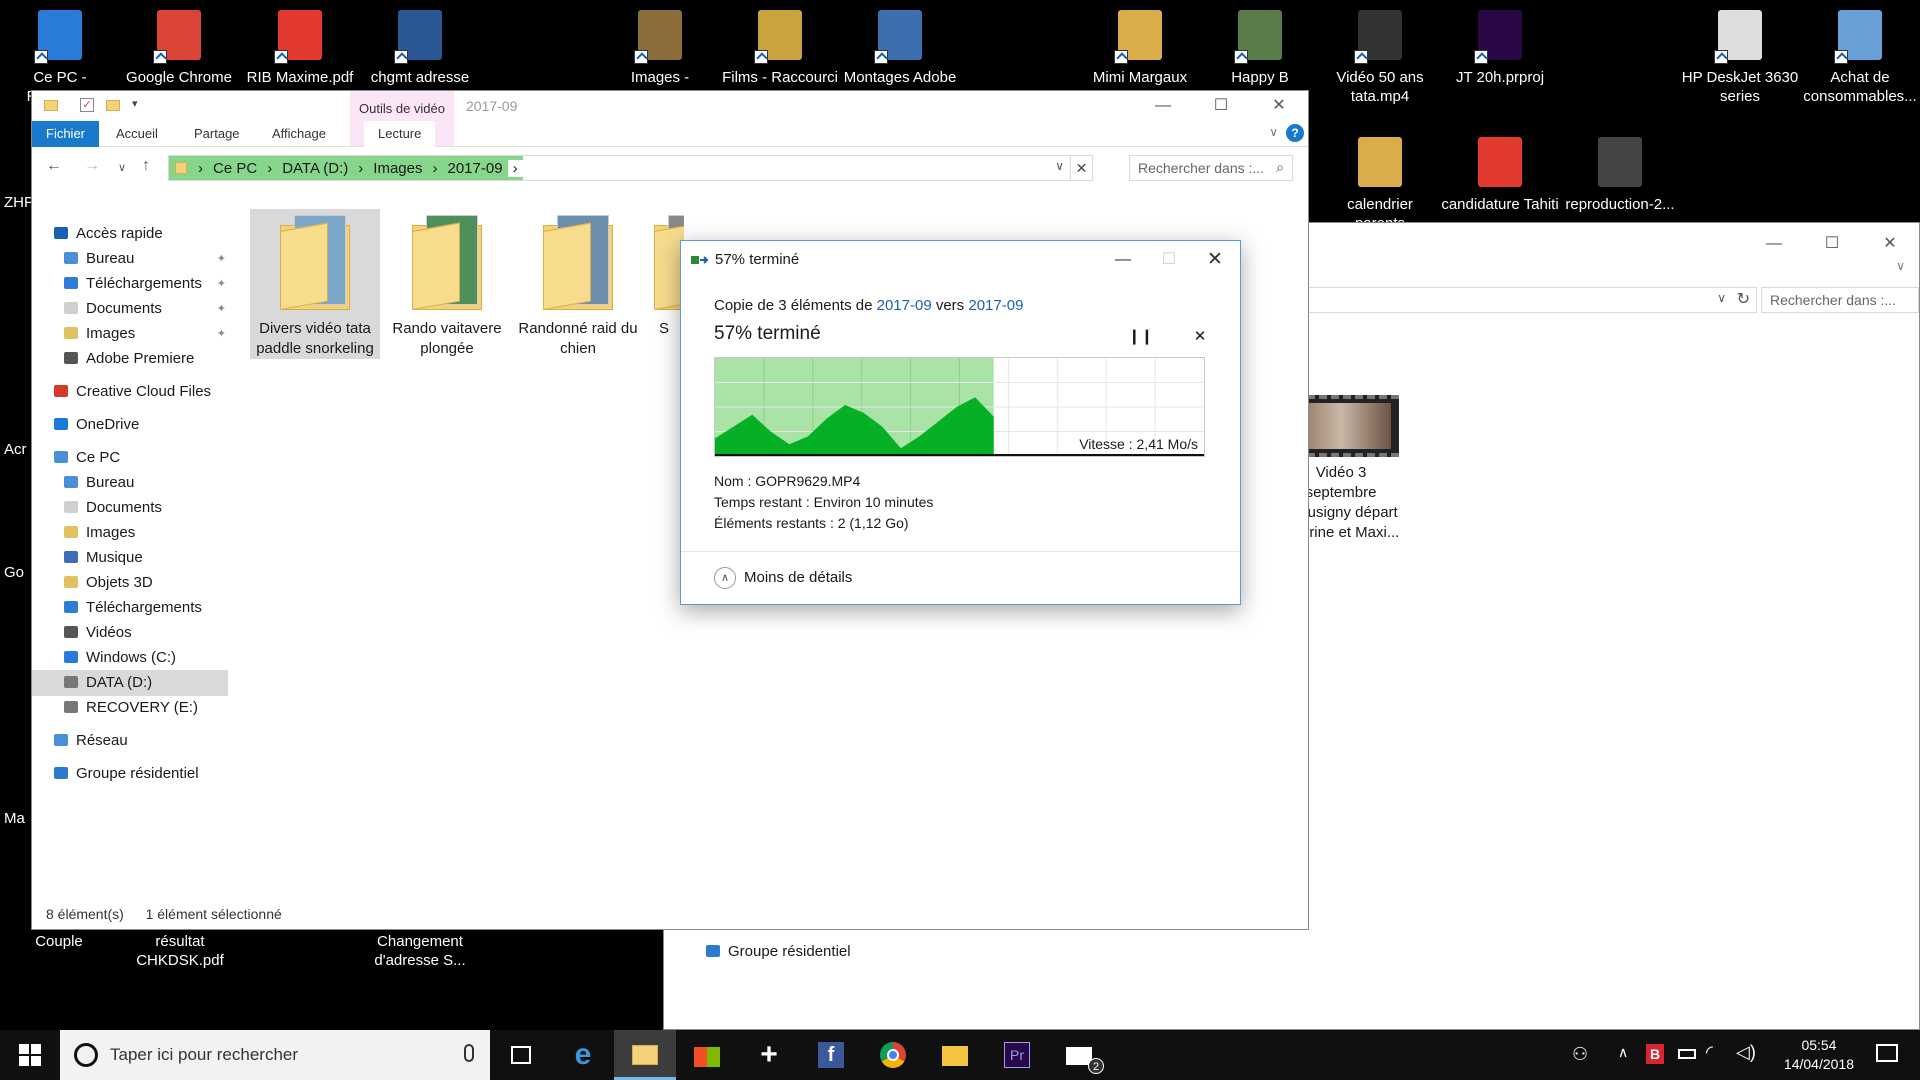 The width and height of the screenshot is (1920, 1080). I want to click on desktop-icon-label: Ma, so click(14, 818).